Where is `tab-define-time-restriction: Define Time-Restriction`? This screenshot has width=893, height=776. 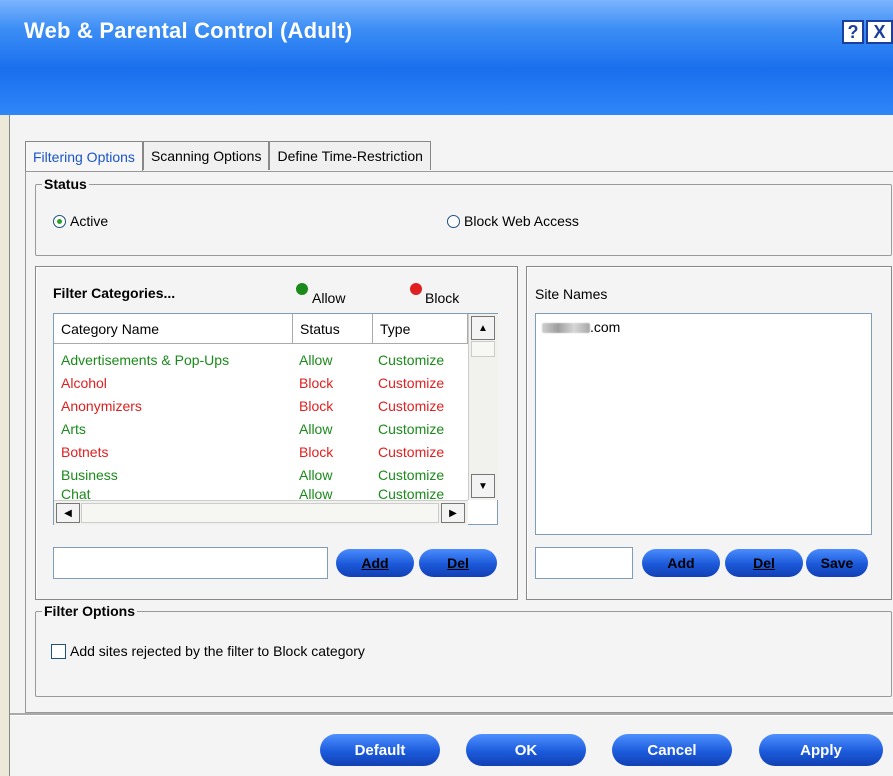 tab-define-time-restriction: Define Time-Restriction is located at coordinates (350, 155).